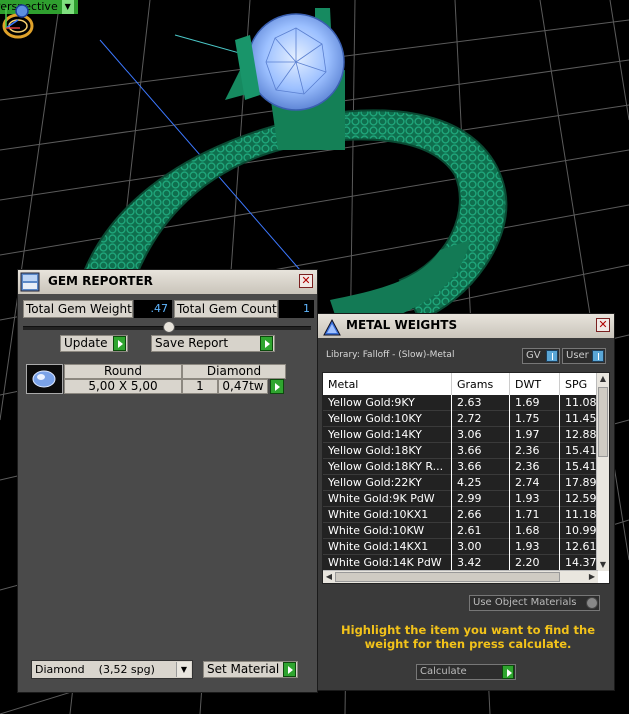 The width and height of the screenshot is (629, 714). What do you see at coordinates (527, 562) in the screenshot?
I see `dwt-cell: 2.20` at bounding box center [527, 562].